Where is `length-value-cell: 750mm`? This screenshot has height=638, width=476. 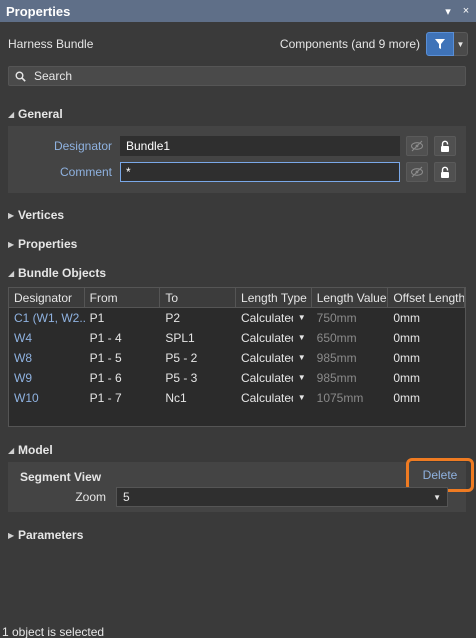 length-value-cell: 750mm is located at coordinates (336, 318).